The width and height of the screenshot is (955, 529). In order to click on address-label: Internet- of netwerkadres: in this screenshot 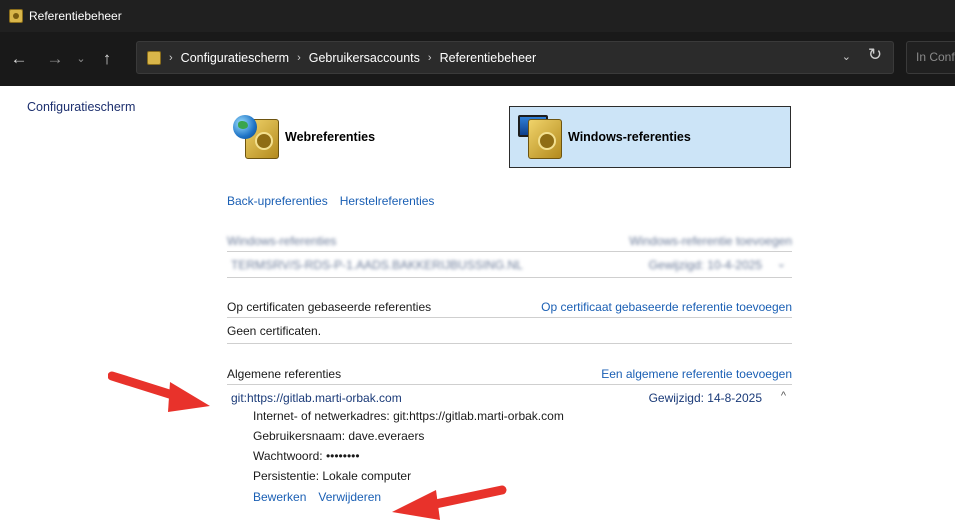, I will do `click(321, 416)`.